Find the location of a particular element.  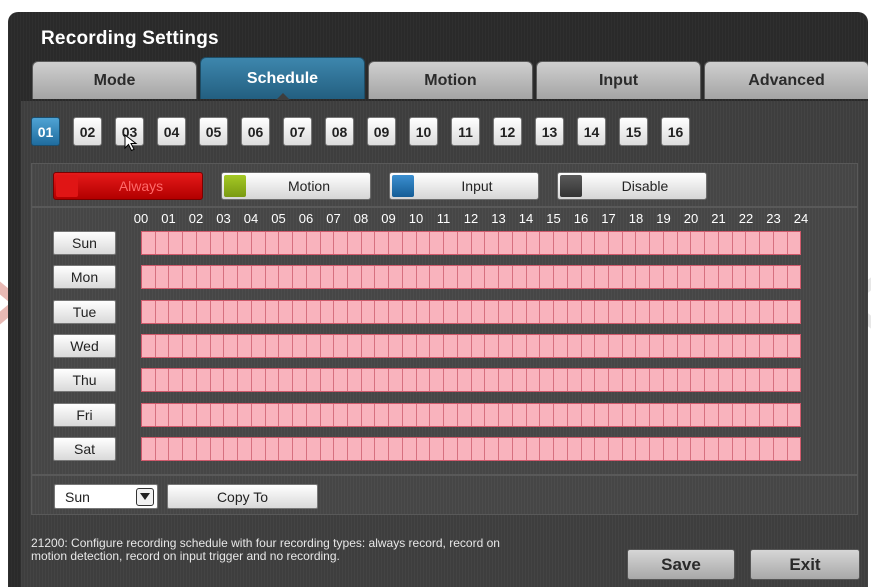

channel-button-13: 13 is located at coordinates (549, 131).